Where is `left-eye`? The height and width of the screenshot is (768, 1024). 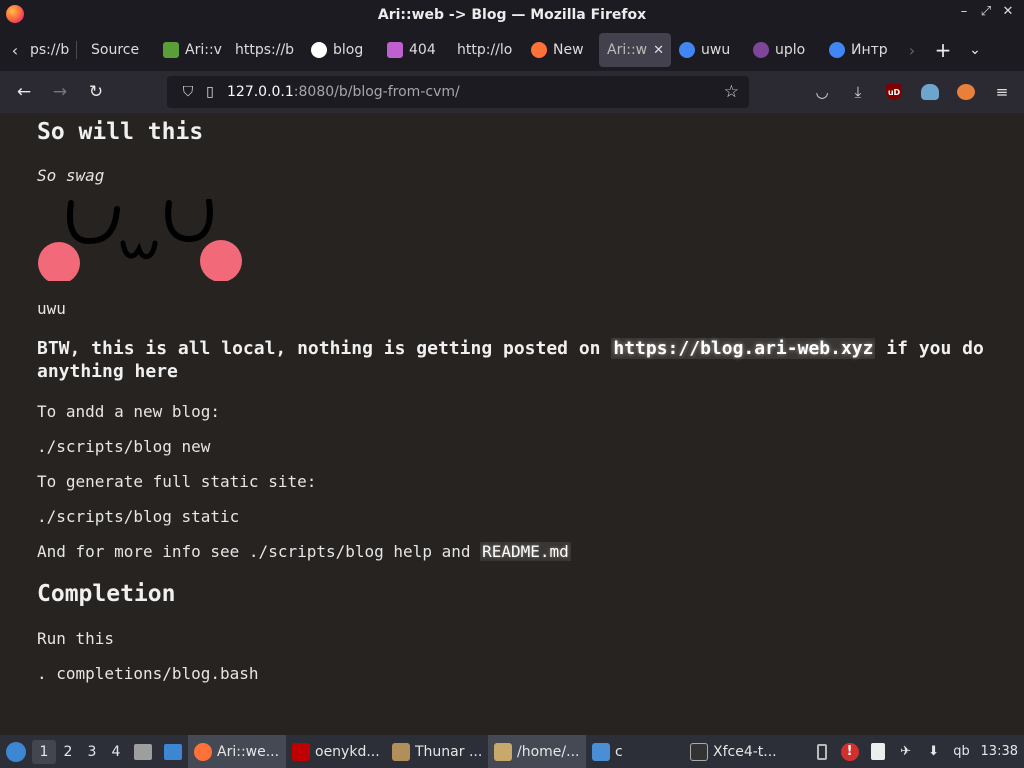
left-eye is located at coordinates (93, 222).